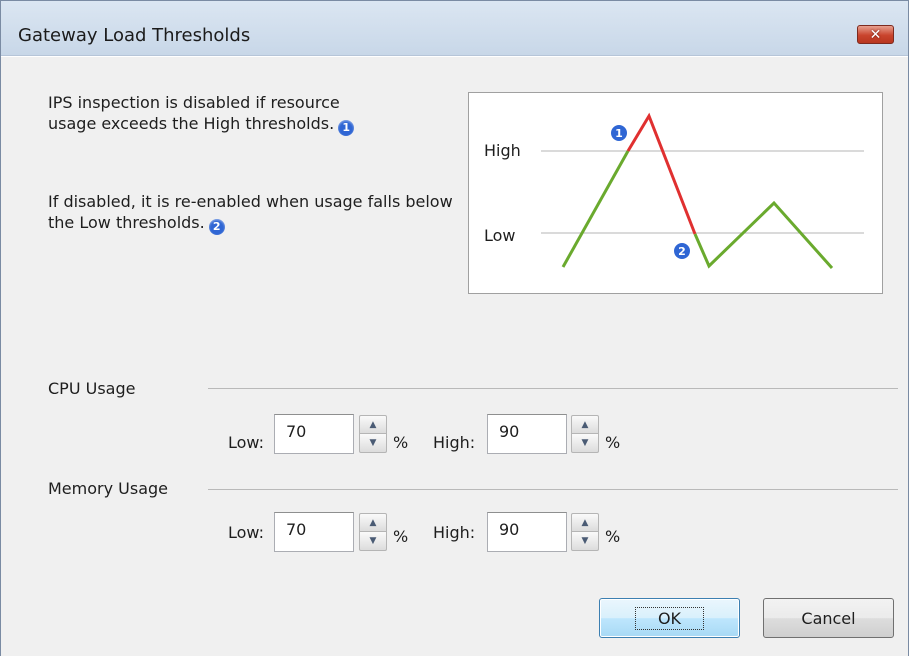  I want to click on cpu-high-spinner: ▲ ▼, so click(585, 434).